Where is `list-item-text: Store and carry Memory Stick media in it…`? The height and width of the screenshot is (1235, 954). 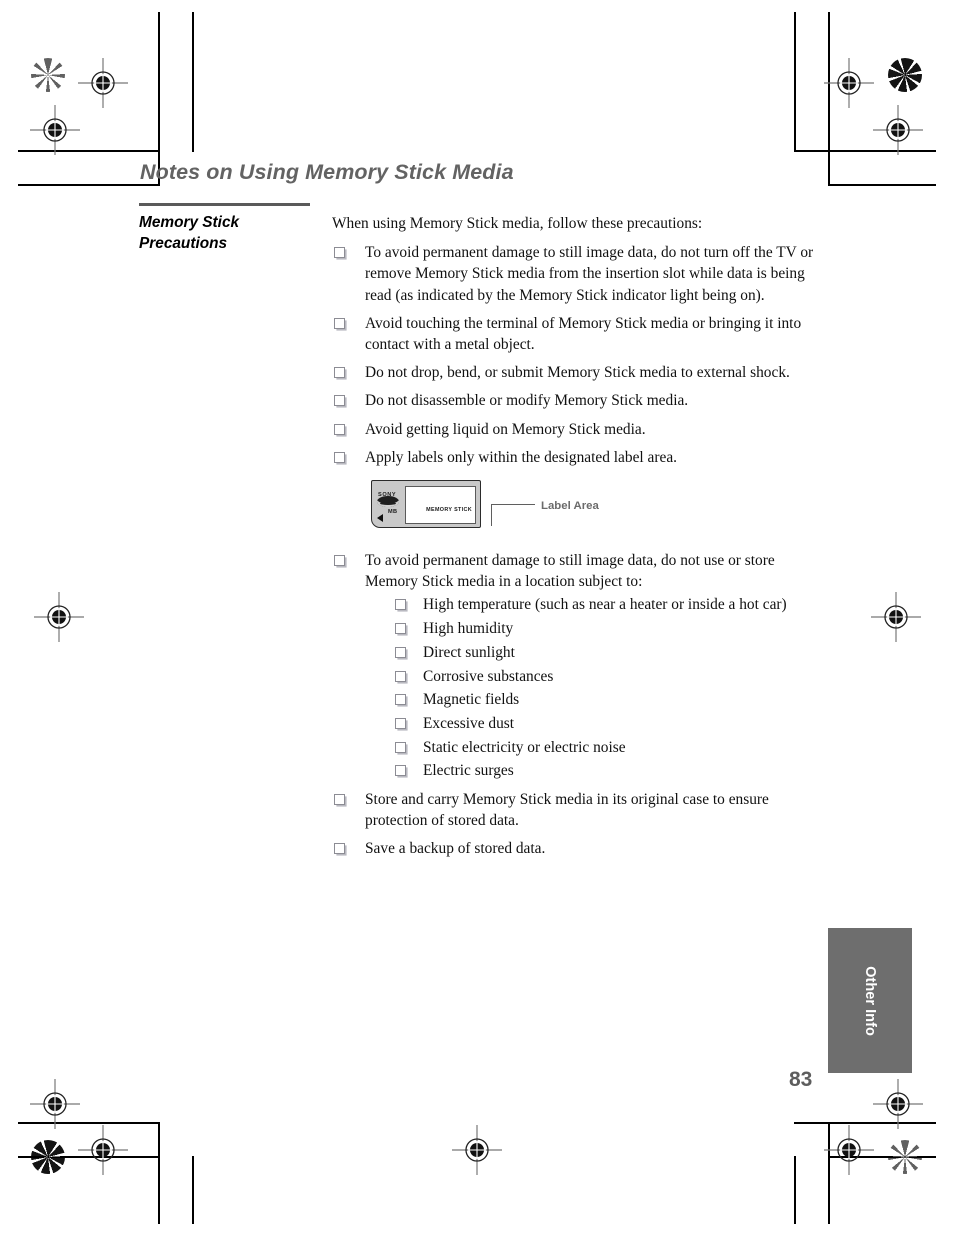
list-item-text: Store and carry Memory Stick media in it… is located at coordinates (567, 809).